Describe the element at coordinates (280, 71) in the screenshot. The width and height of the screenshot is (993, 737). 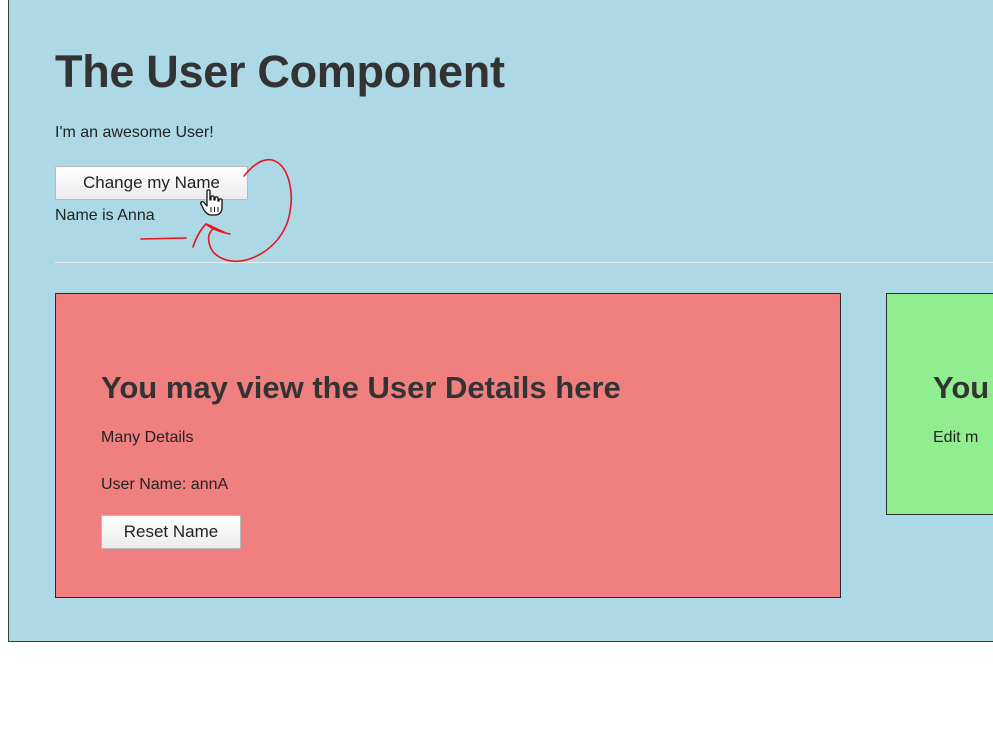
I see `page-title: The User Component` at that location.